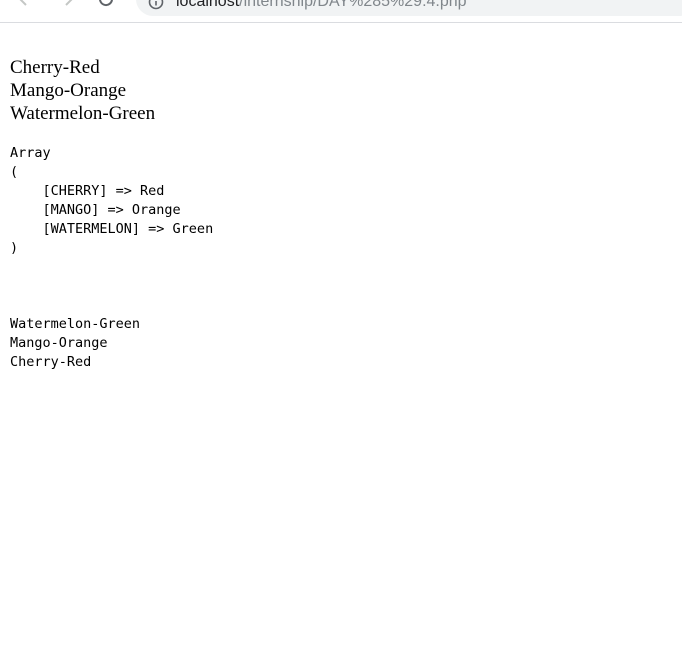 The width and height of the screenshot is (682, 662). Describe the element at coordinates (156, 5) in the screenshot. I see `info-icon` at that location.